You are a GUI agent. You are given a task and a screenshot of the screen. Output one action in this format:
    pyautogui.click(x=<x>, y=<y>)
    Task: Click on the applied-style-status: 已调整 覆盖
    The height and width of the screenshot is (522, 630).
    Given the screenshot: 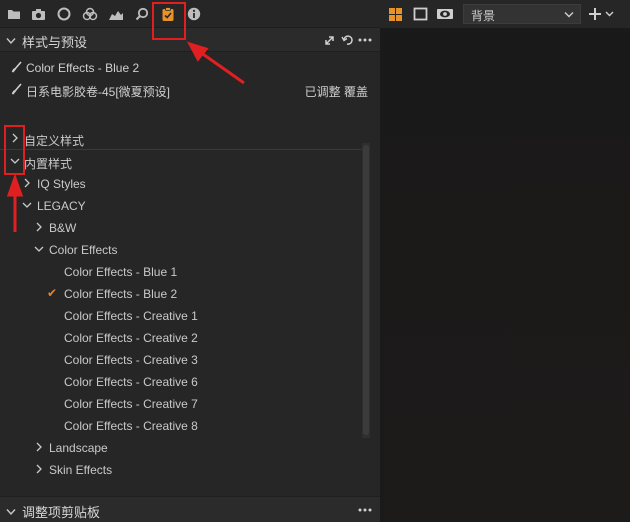 What is the action you would take?
    pyautogui.click(x=336, y=92)
    